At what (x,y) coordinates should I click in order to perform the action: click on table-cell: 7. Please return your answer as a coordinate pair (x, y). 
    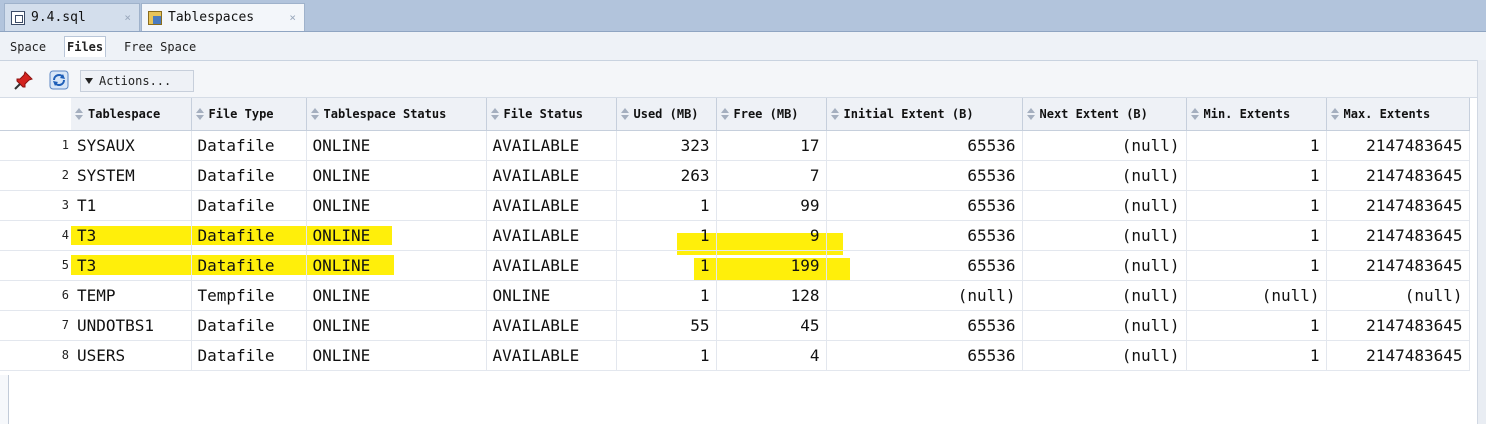
    Looking at the image, I should click on (771, 175).